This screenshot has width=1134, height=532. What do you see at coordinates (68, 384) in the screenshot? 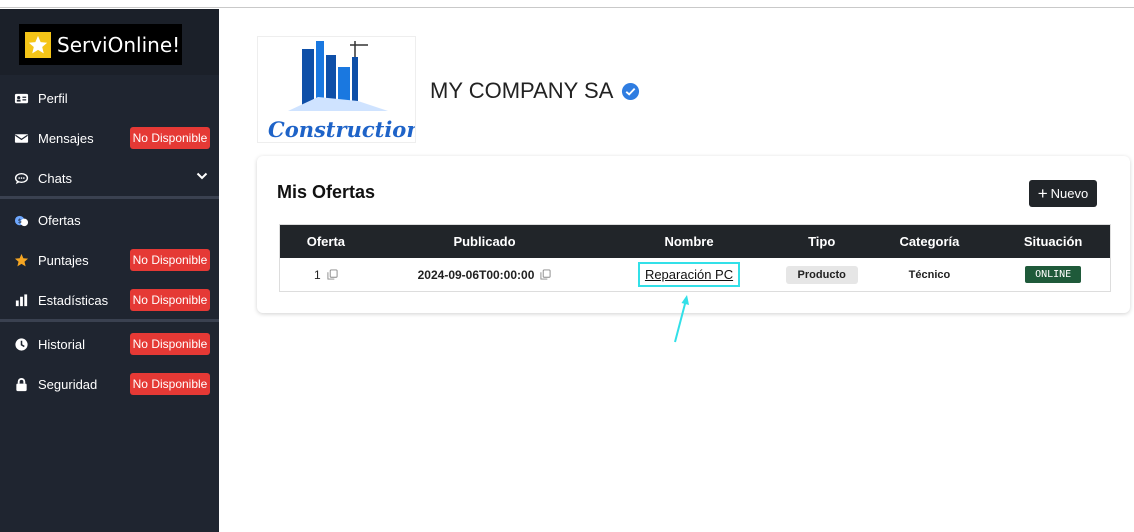
I see `sidebar-item-label: Seguridad` at bounding box center [68, 384].